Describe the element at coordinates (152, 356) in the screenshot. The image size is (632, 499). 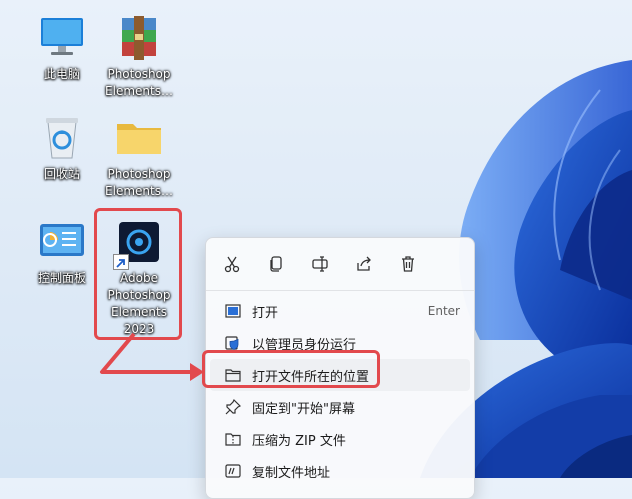
I see `annotation-arrow` at that location.